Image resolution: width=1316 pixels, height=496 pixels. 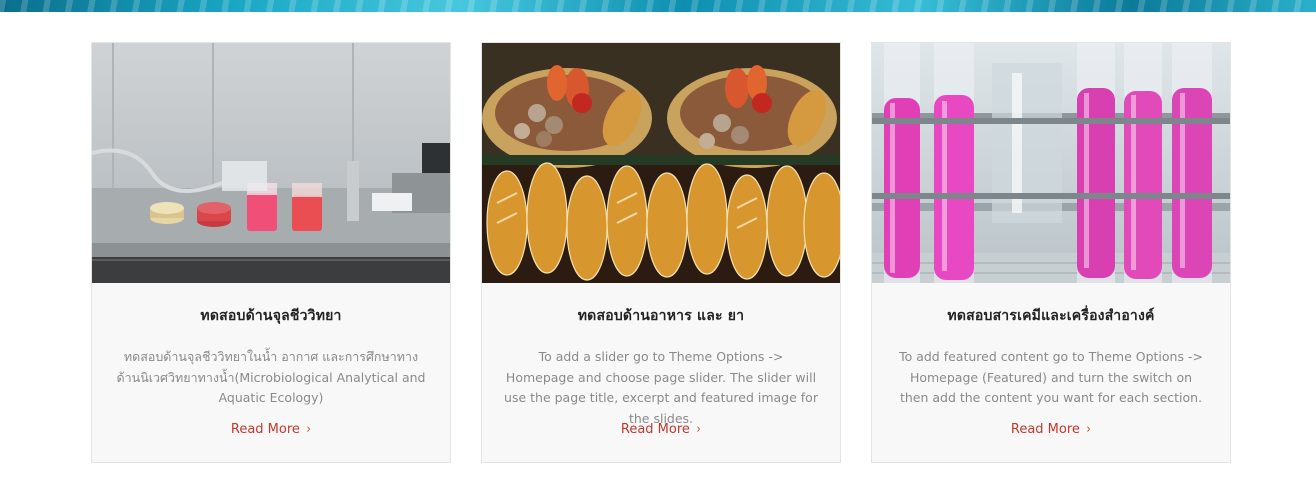 I want to click on lab-bench-illustration, so click(x=271, y=163).